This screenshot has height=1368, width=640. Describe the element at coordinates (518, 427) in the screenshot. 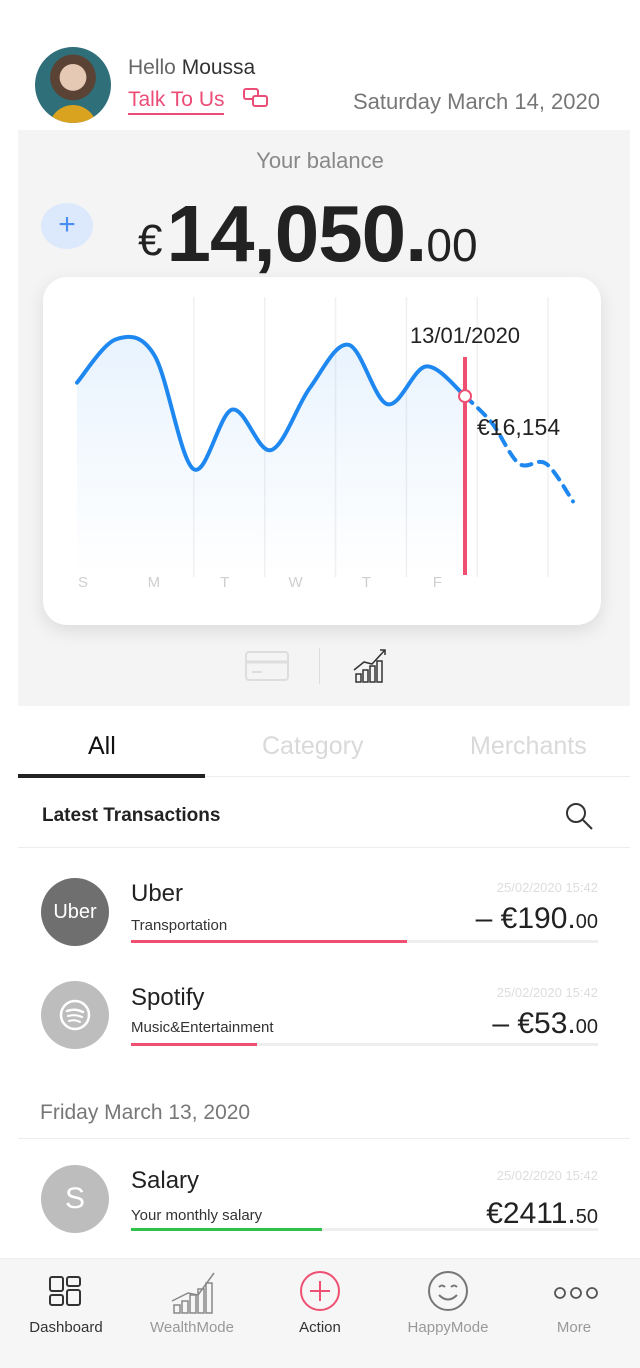

I see `marker-value: €16,154` at that location.